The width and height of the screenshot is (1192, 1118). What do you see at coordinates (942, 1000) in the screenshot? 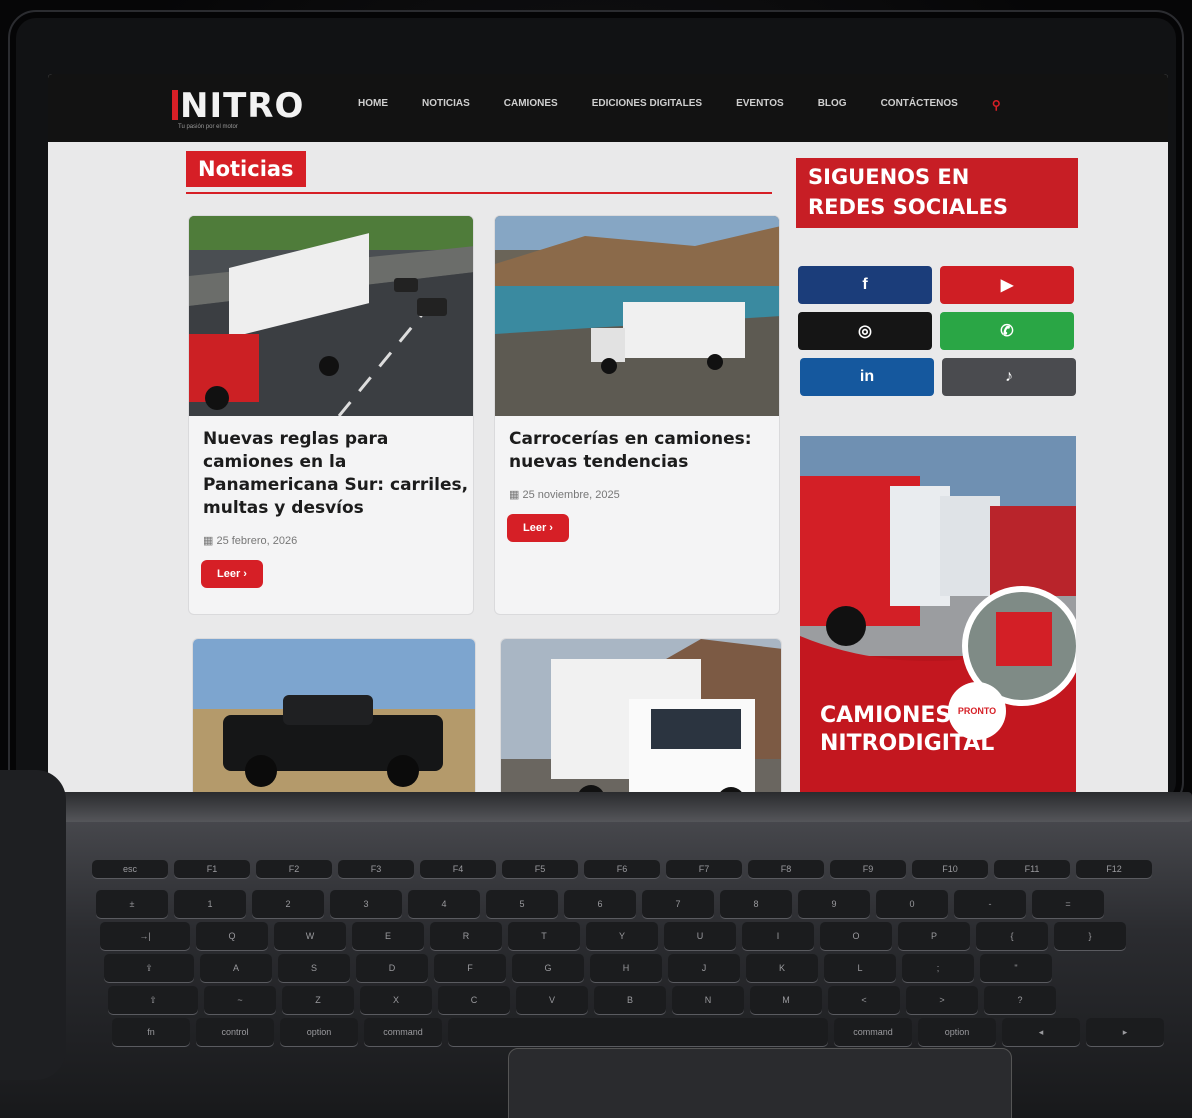
I see `key-: >` at bounding box center [942, 1000].